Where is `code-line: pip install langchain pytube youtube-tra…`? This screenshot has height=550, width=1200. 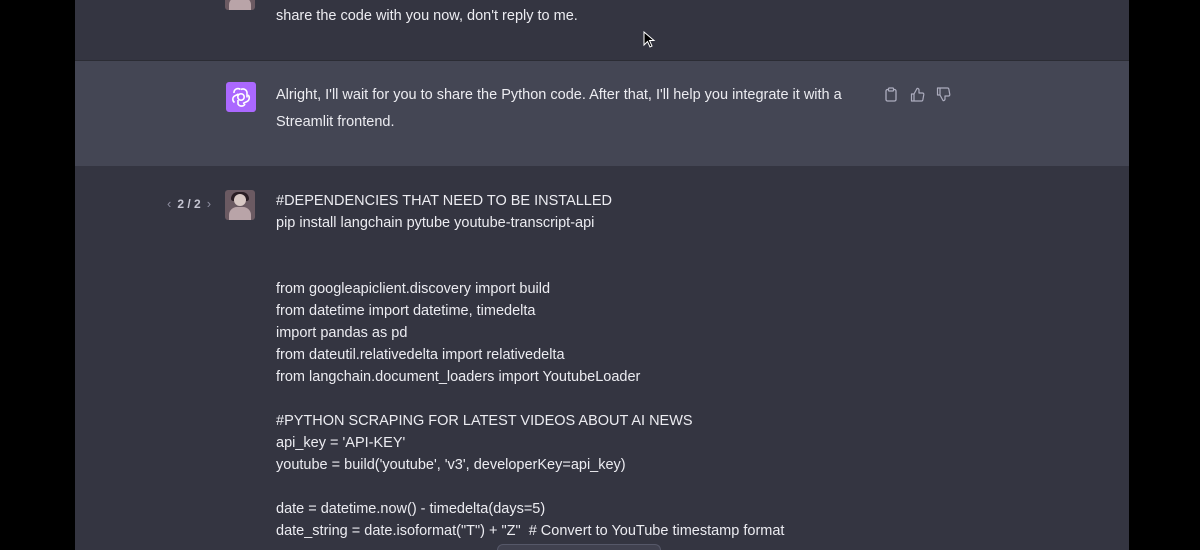
code-line: pip install langchain pytube youtube-tra… is located at coordinates (435, 223).